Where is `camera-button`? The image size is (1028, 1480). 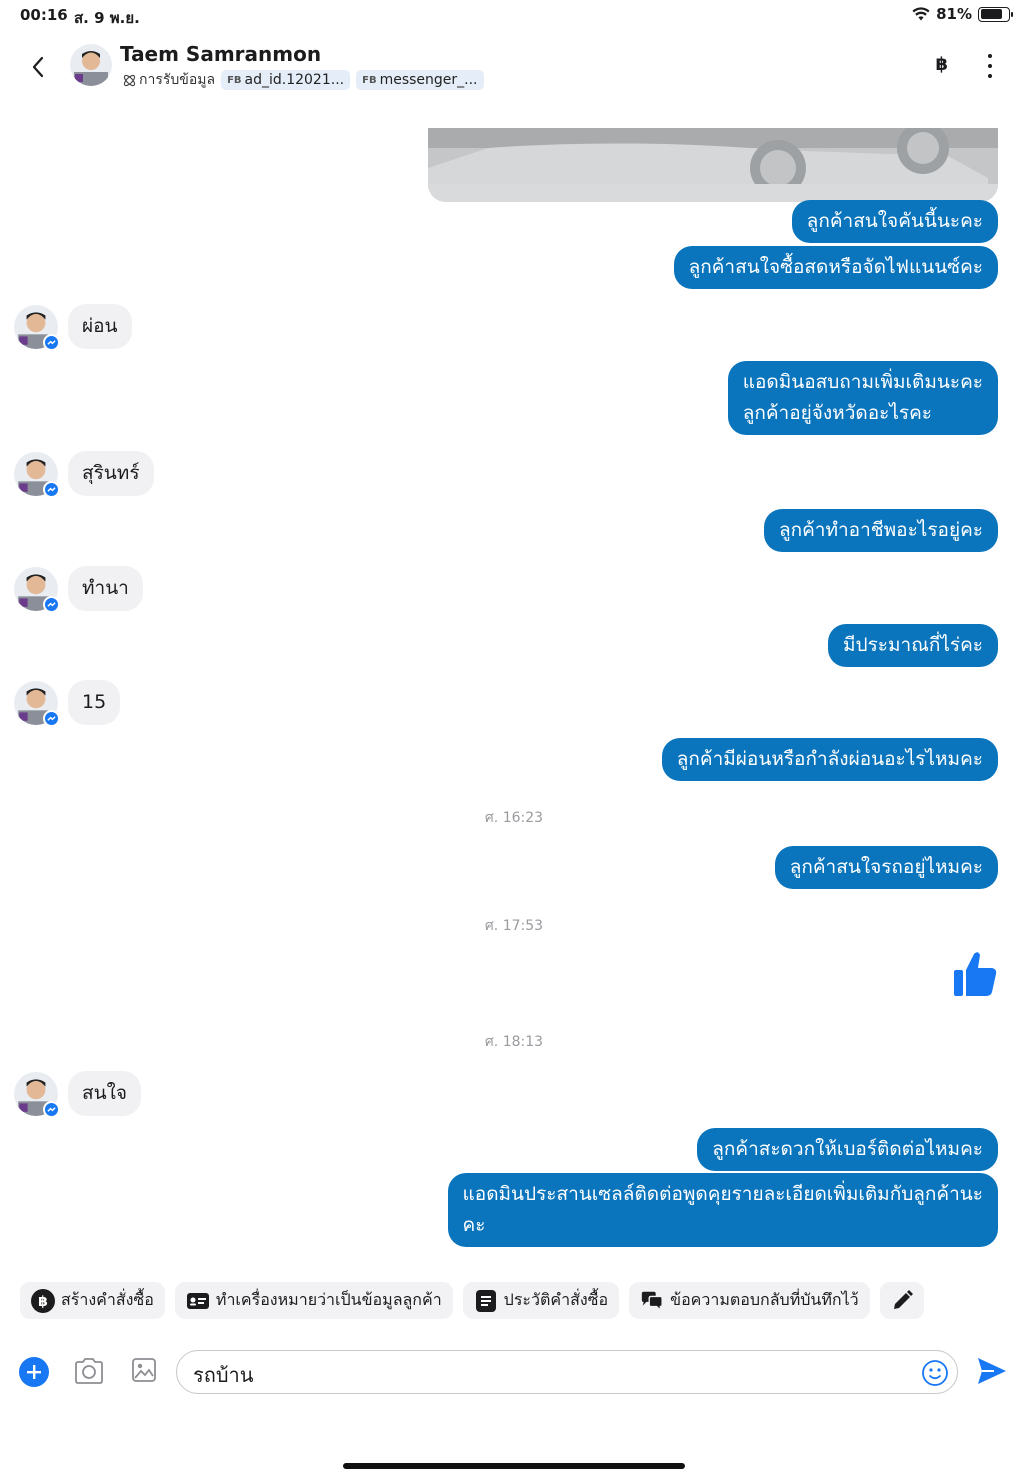
camera-button is located at coordinates (89, 1373).